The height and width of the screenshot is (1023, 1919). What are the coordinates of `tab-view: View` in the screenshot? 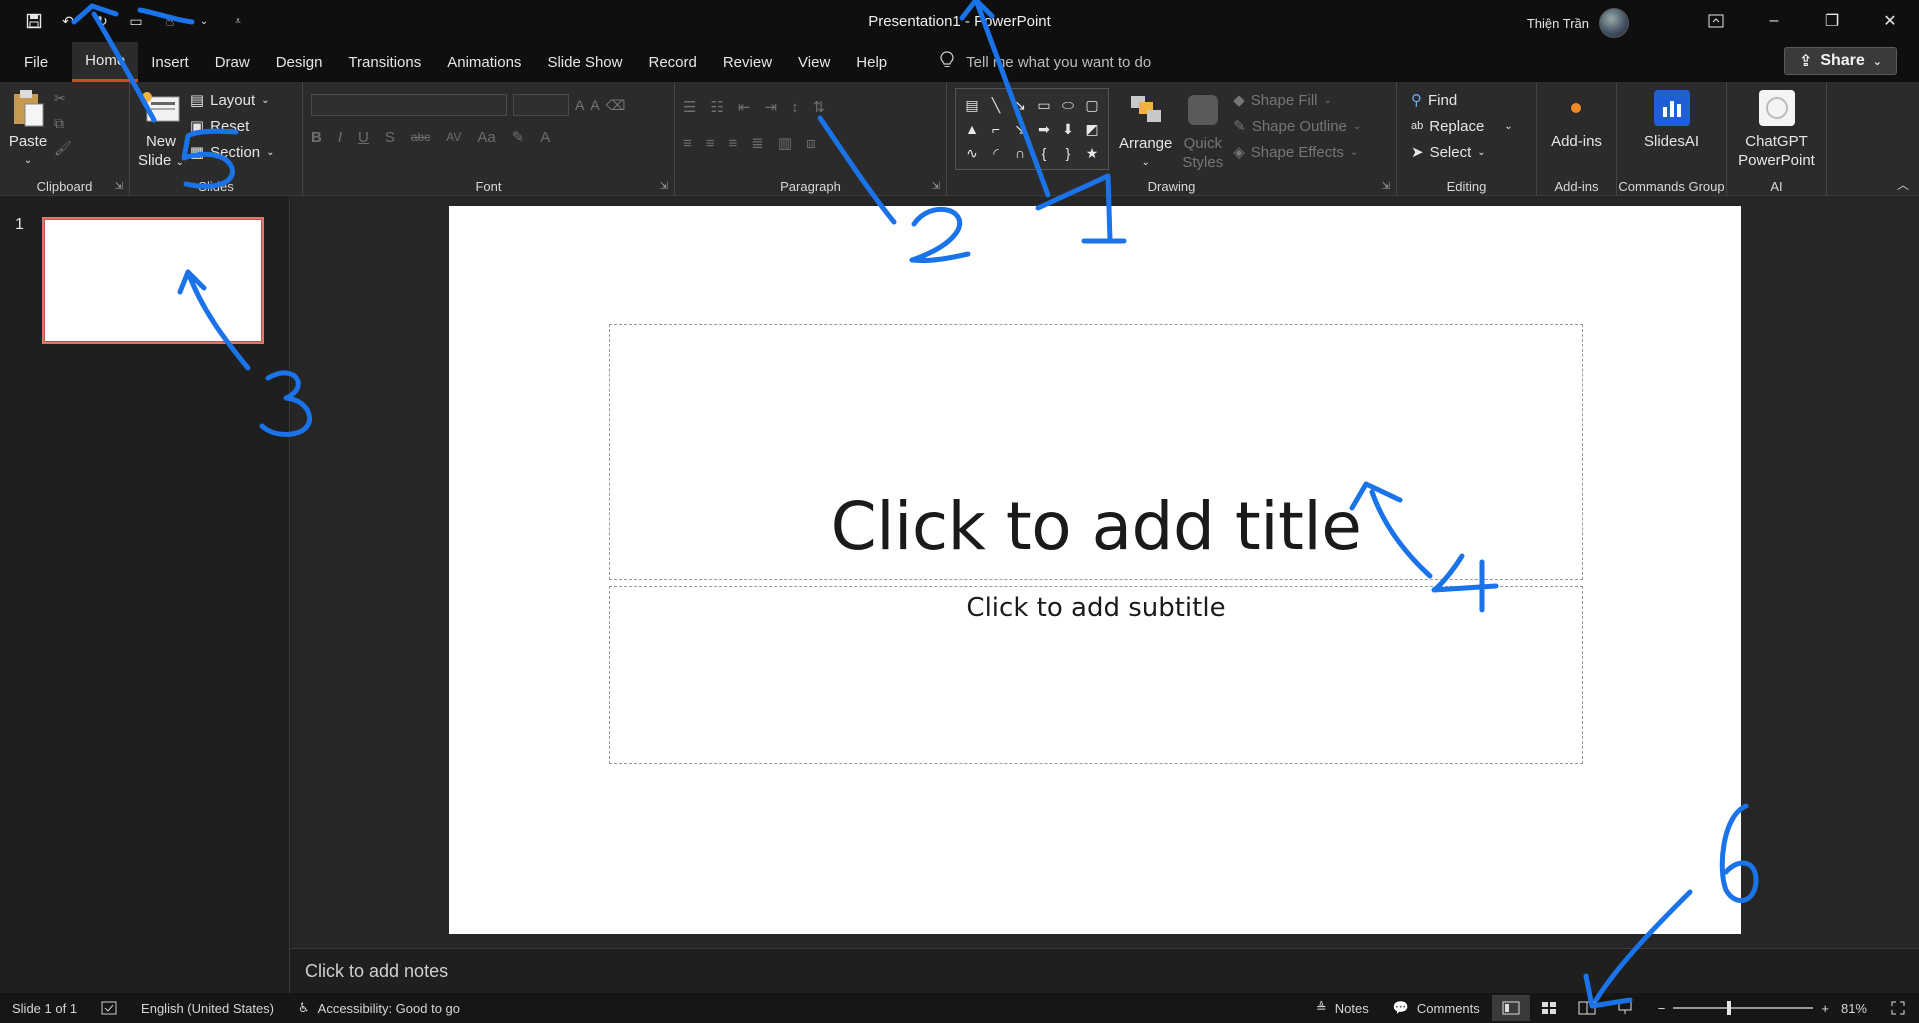 It's located at (814, 62).